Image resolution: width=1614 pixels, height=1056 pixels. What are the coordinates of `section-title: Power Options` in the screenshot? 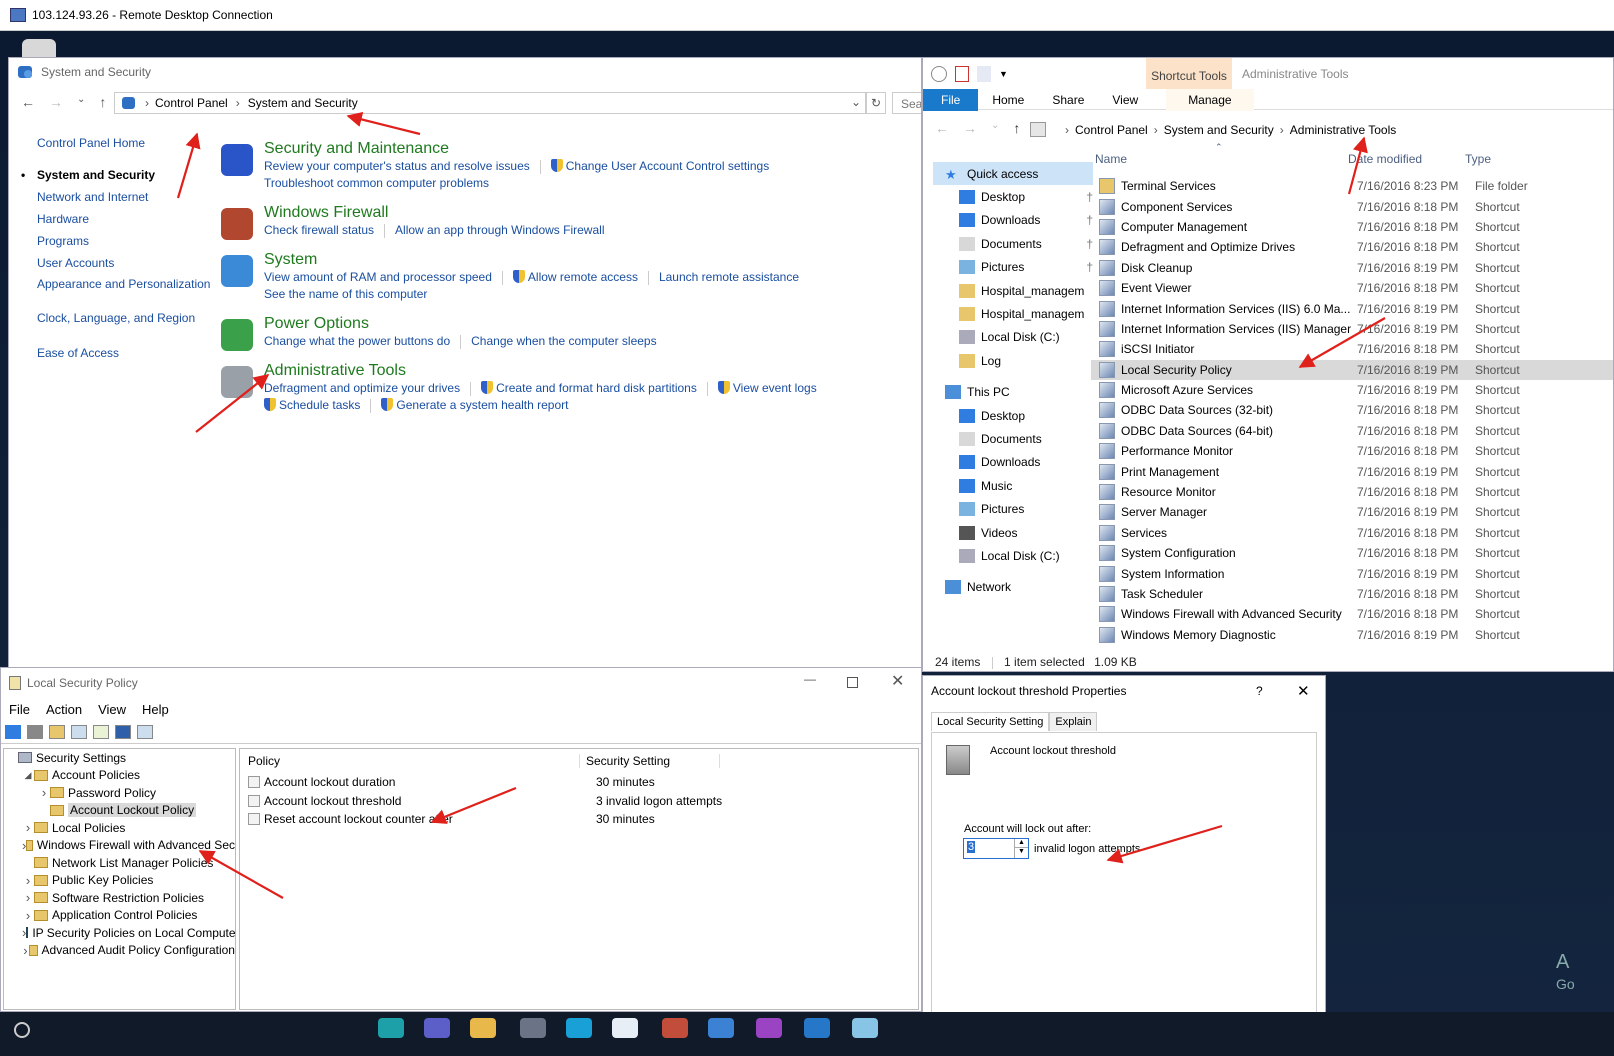 It's located at (587, 324).